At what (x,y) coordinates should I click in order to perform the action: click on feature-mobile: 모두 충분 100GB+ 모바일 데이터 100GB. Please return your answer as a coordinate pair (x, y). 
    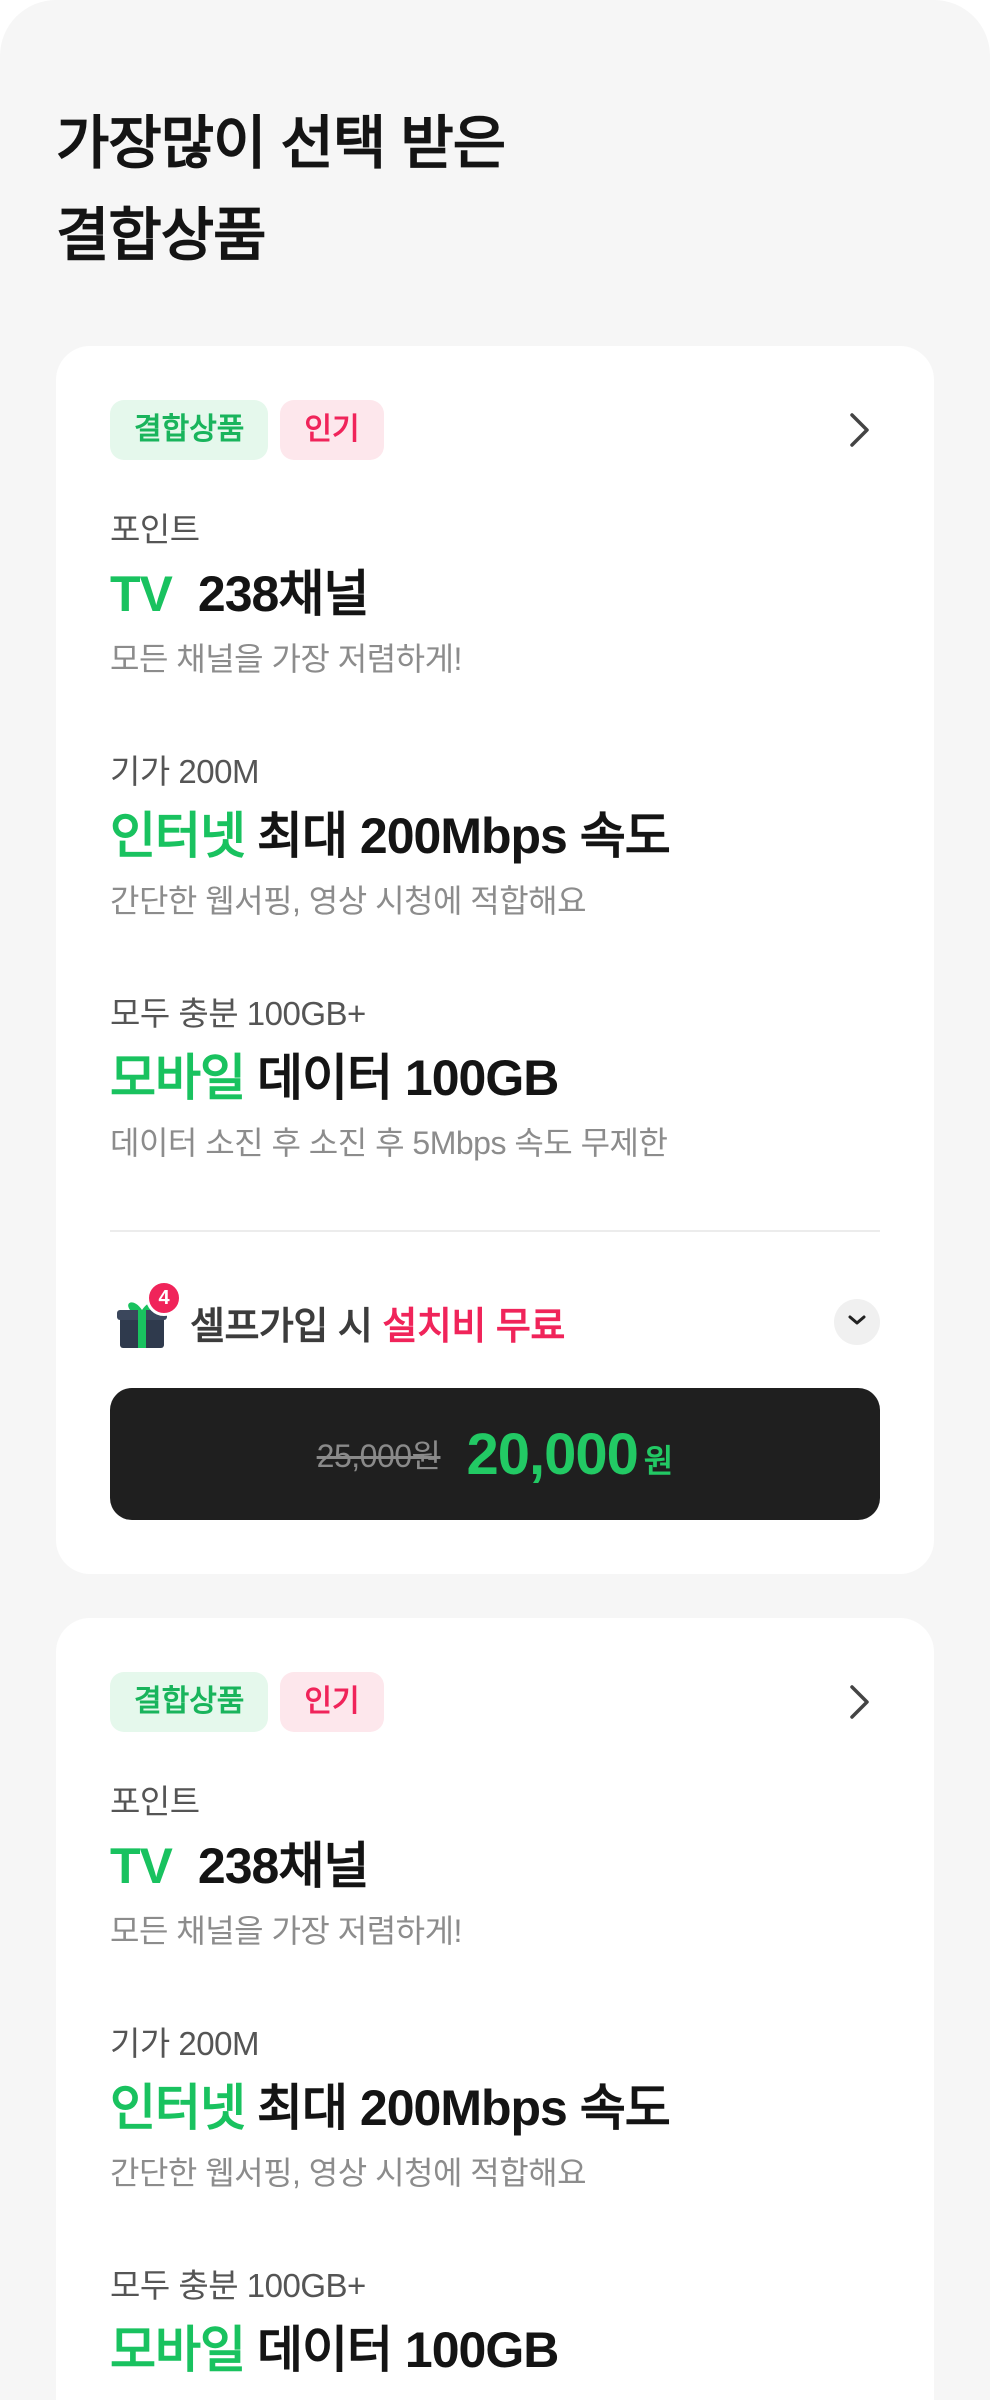
    Looking at the image, I should click on (495, 2323).